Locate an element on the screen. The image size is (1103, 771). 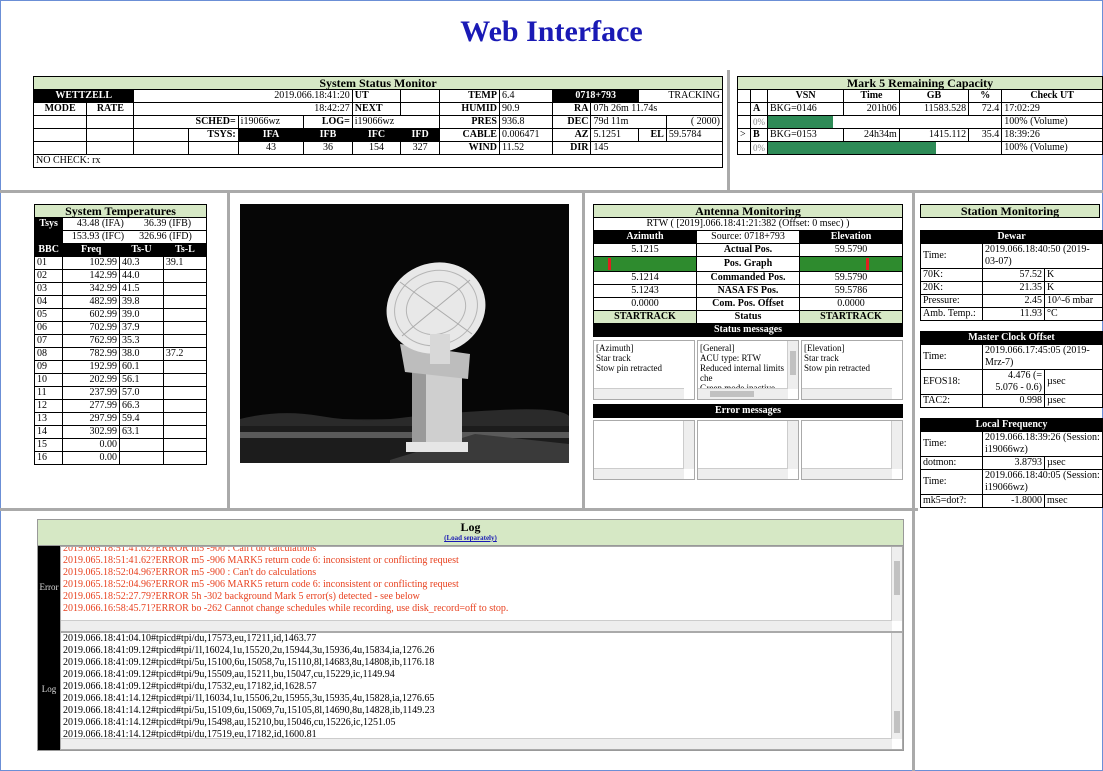
bbc-row: 10 202.99 56.1 is located at coordinates (120, 380).